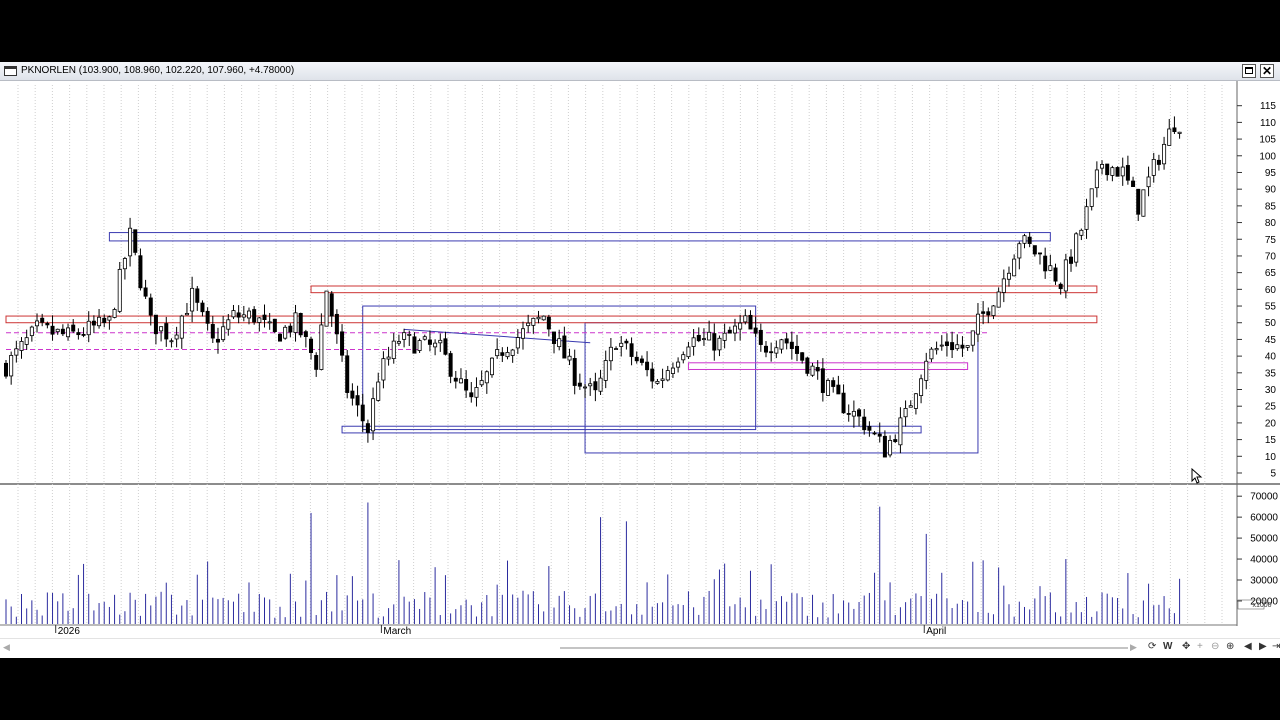  Describe the element at coordinates (1167, 646) in the screenshot. I see `period-week-icon: W` at that location.